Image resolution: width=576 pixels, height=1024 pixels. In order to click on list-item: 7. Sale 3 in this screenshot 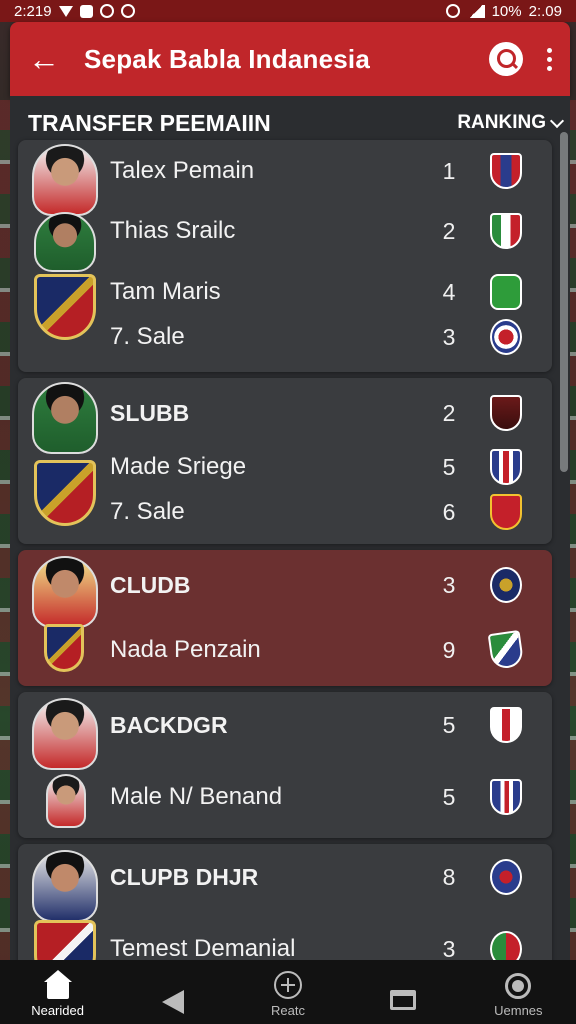, I will do `click(285, 337)`.